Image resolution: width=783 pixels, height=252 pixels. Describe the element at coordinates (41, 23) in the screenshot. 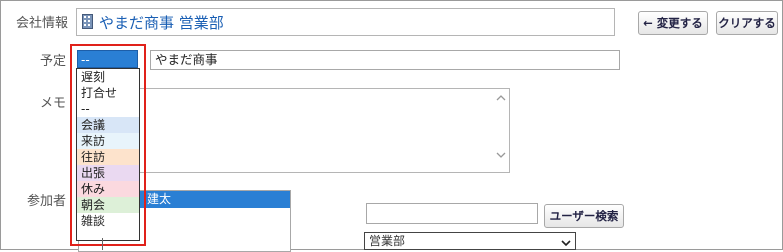

I see `company-label: 会社情報` at that location.